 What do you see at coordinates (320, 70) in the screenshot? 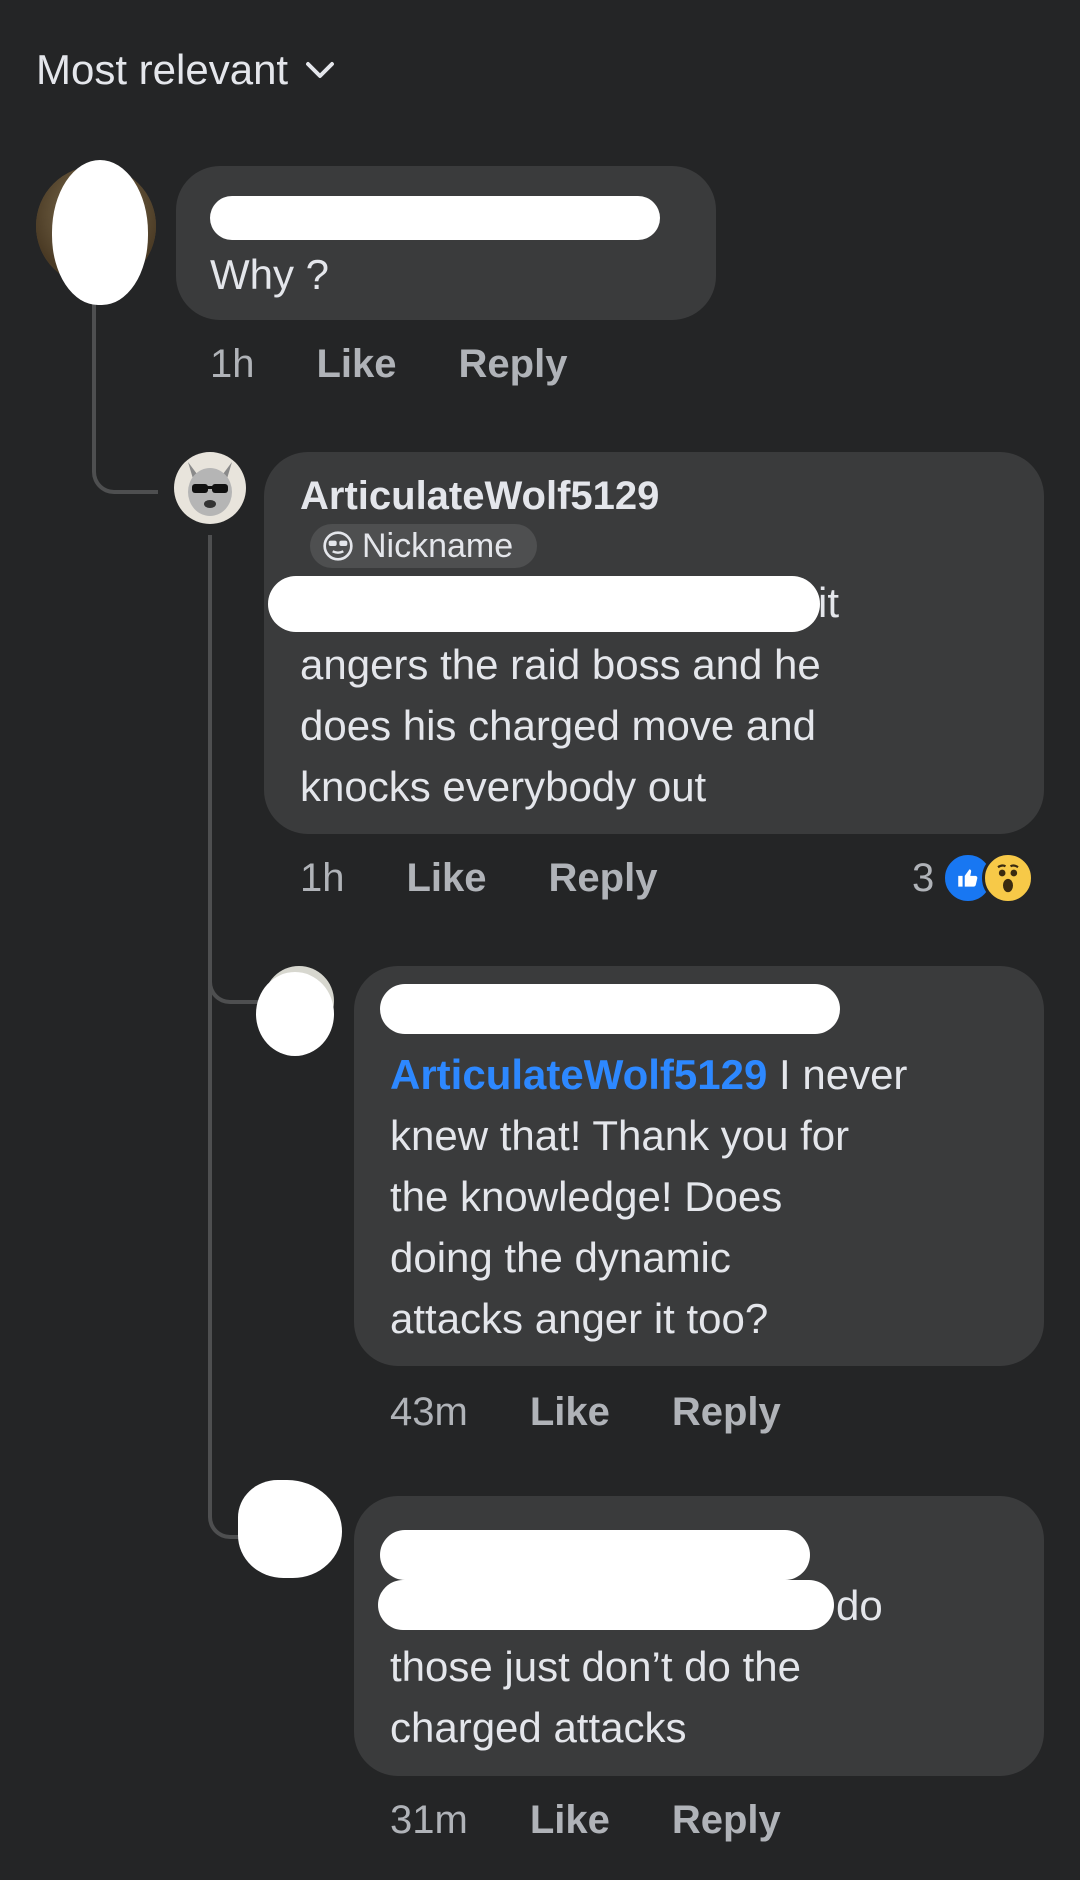
I see `chevron-down-icon` at bounding box center [320, 70].